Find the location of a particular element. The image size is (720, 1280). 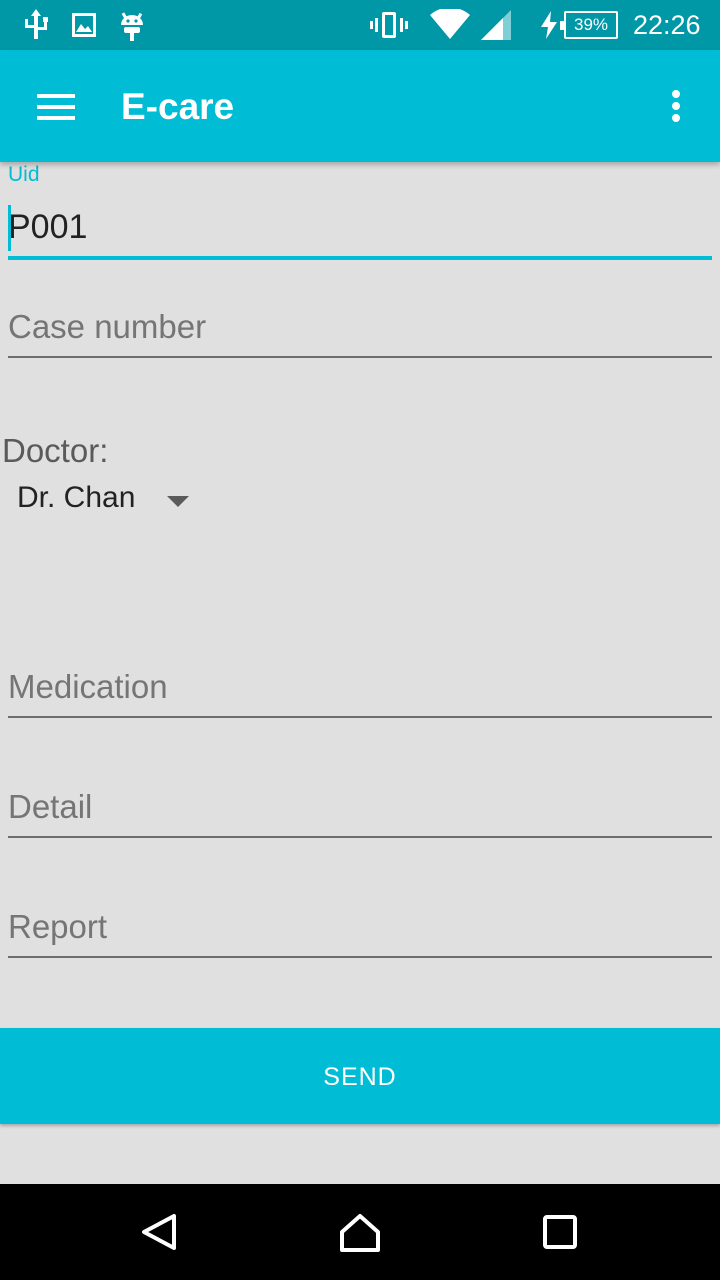

detail-field: Detail is located at coordinates (360, 810).